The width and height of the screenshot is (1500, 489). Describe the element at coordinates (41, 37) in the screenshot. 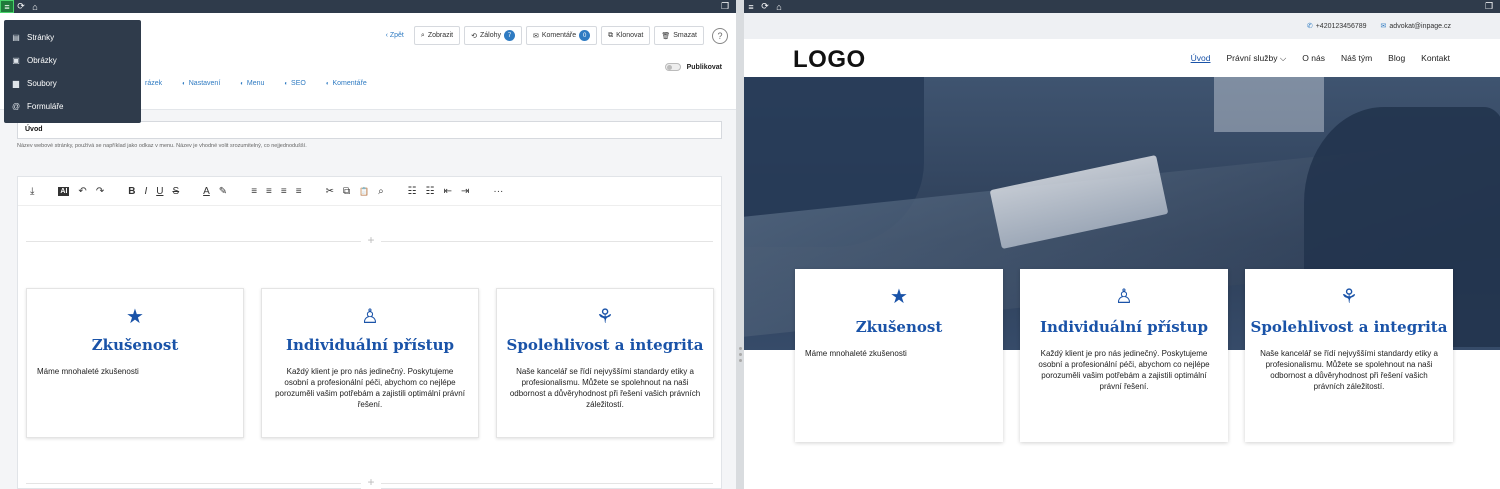

I see `menu-item-label: Stránky` at that location.